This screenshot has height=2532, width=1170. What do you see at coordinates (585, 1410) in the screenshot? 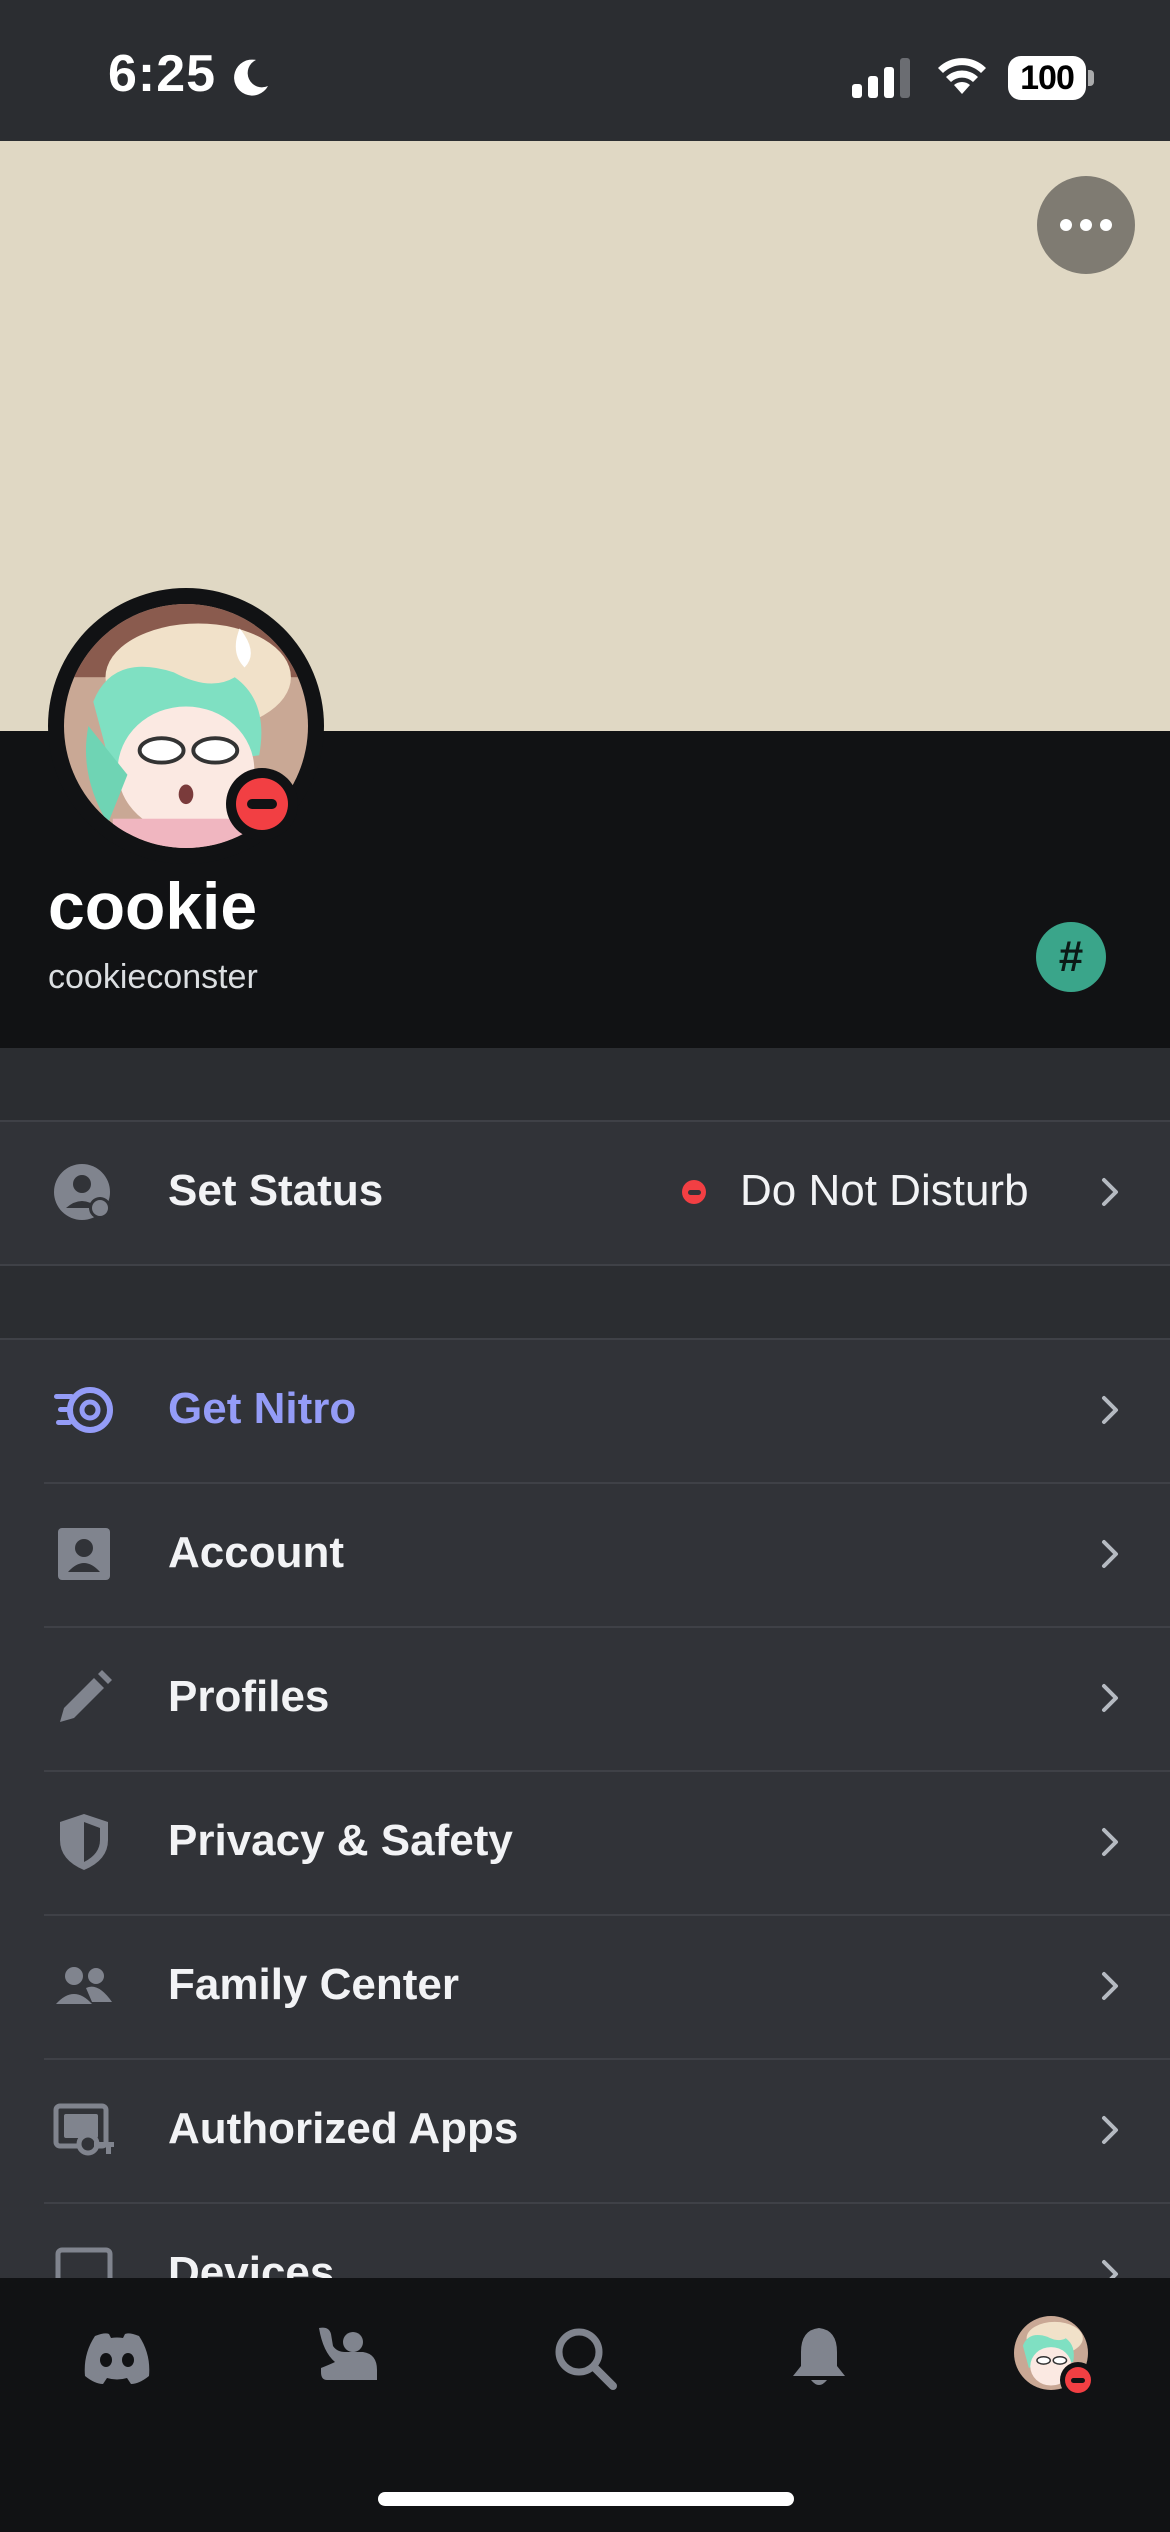
I see `settings-row-nitro: Get Nitro` at bounding box center [585, 1410].